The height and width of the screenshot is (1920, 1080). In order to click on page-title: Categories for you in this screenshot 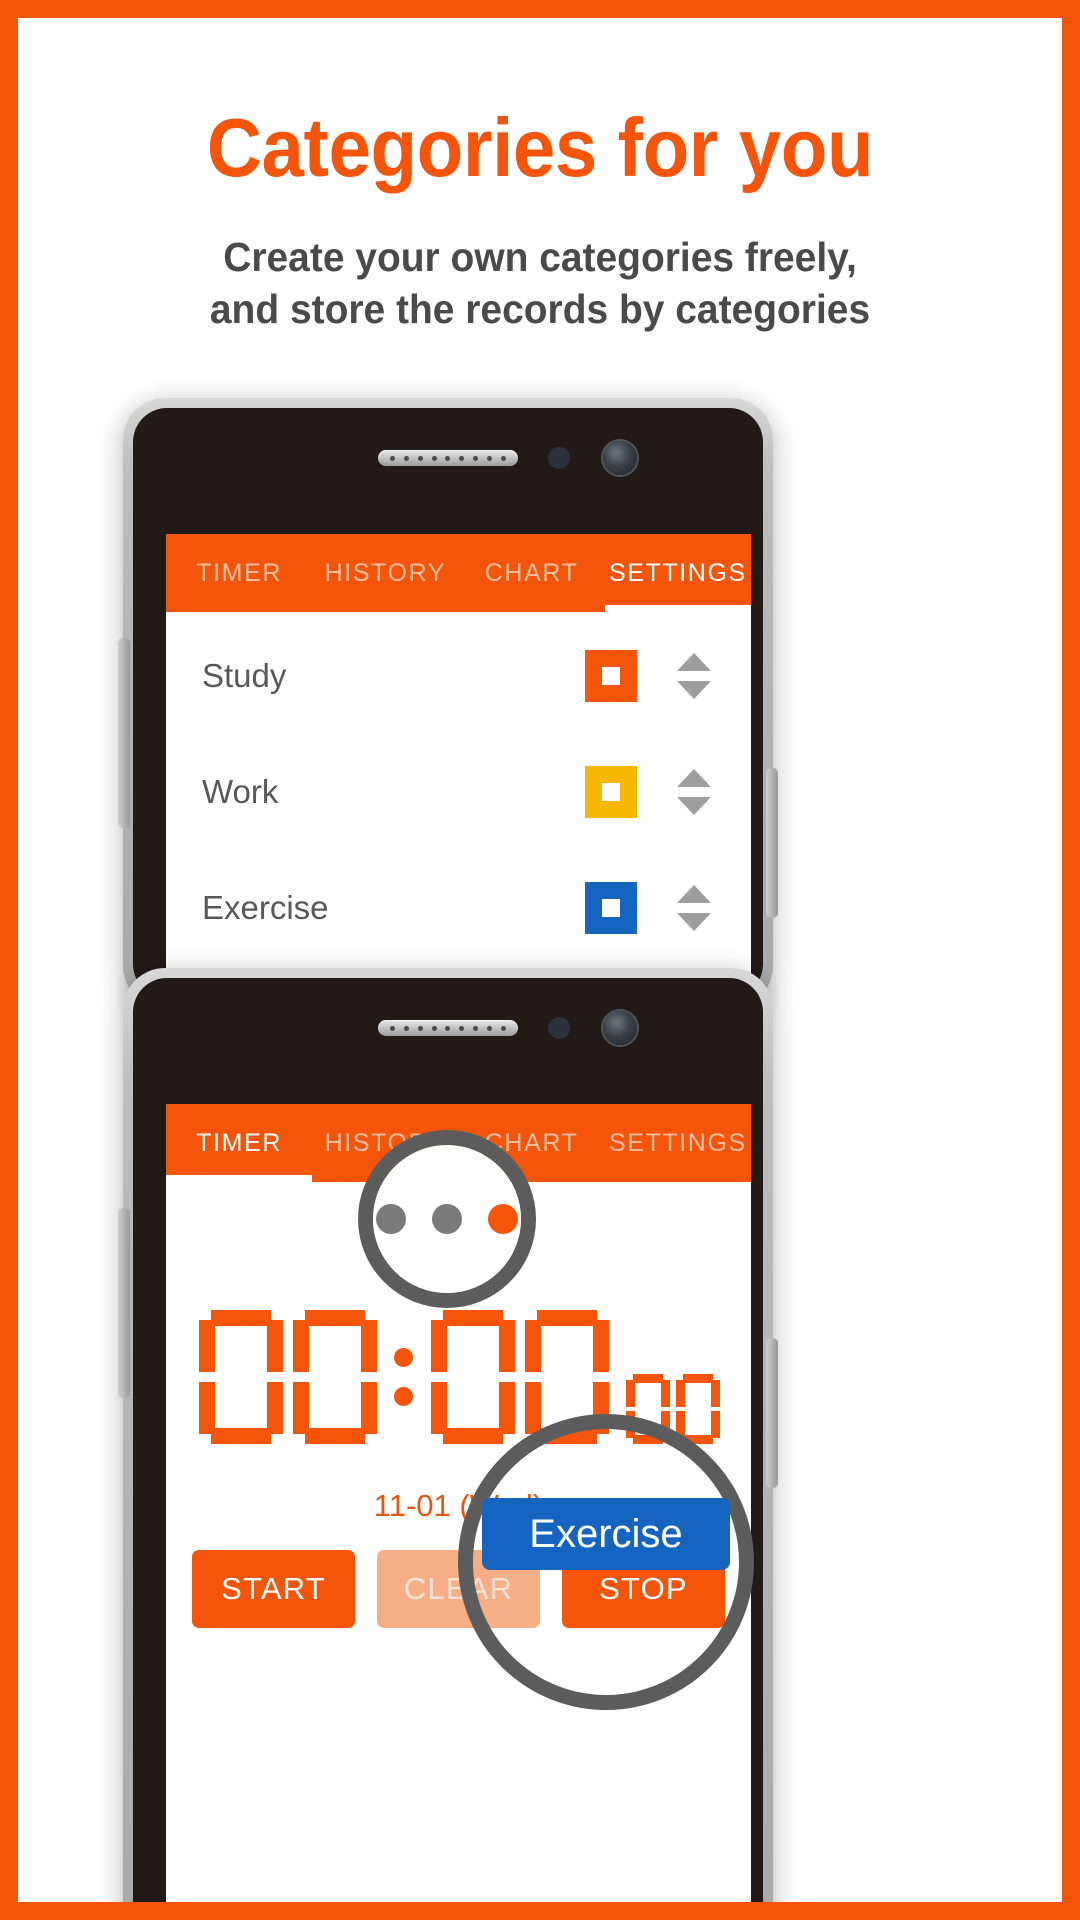, I will do `click(540, 147)`.